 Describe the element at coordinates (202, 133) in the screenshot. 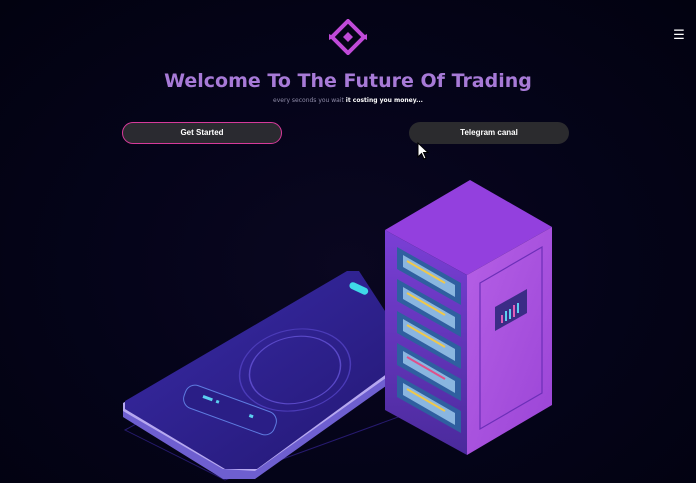

I see `get-started-button: Get Started` at that location.